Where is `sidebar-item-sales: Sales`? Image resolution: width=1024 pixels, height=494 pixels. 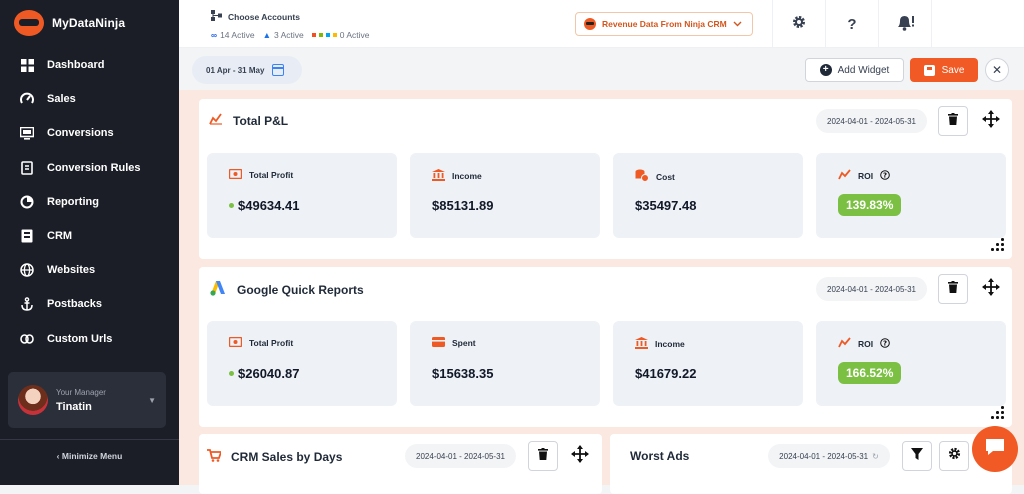
sidebar-item-sales: Sales is located at coordinates (89, 99).